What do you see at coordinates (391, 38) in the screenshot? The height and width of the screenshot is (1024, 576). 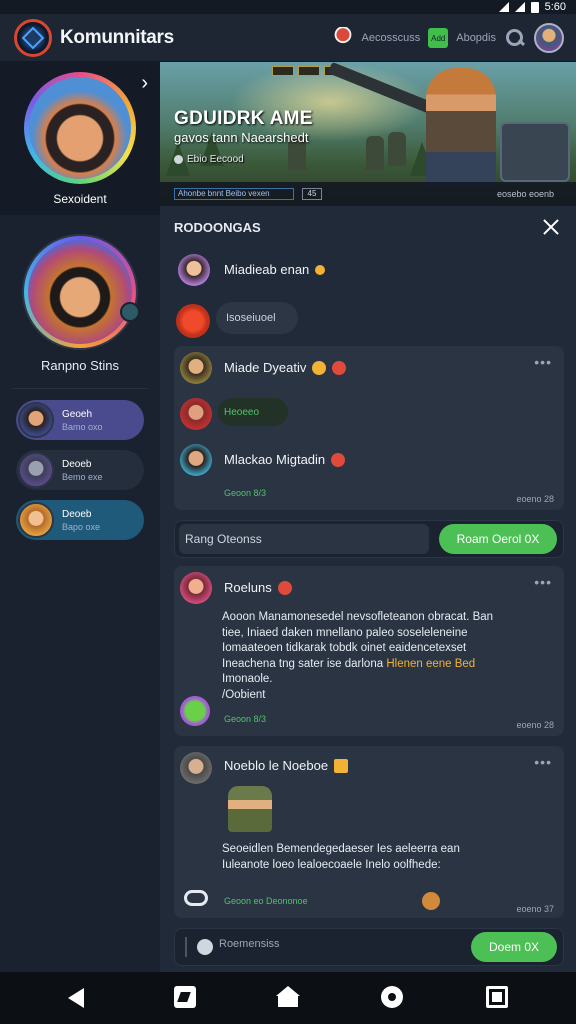 I see `nav-link-accounts: Aecosscuss` at bounding box center [391, 38].